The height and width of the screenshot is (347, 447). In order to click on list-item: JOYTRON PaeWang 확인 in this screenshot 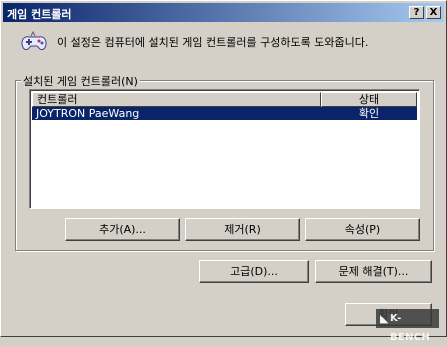, I will do `click(224, 113)`.